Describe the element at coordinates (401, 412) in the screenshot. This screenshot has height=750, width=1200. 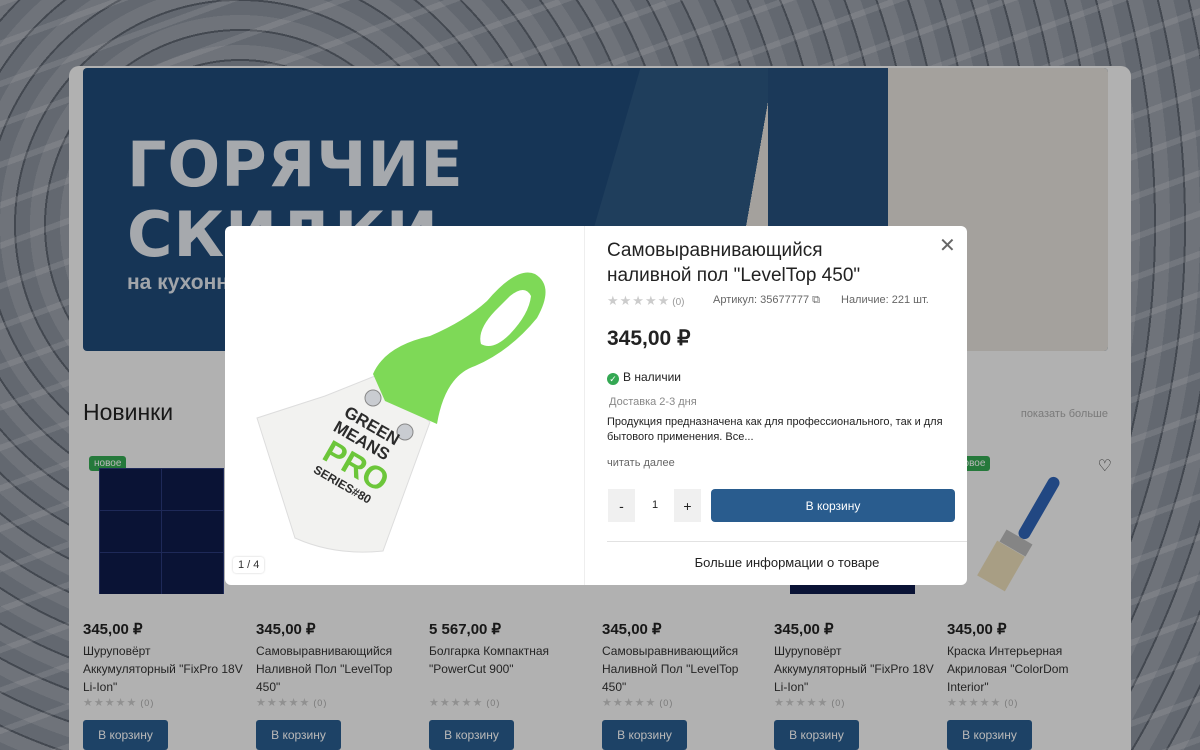
I see `product-photo-spatula: GREEN MEANS PRO SERIES#80` at that location.